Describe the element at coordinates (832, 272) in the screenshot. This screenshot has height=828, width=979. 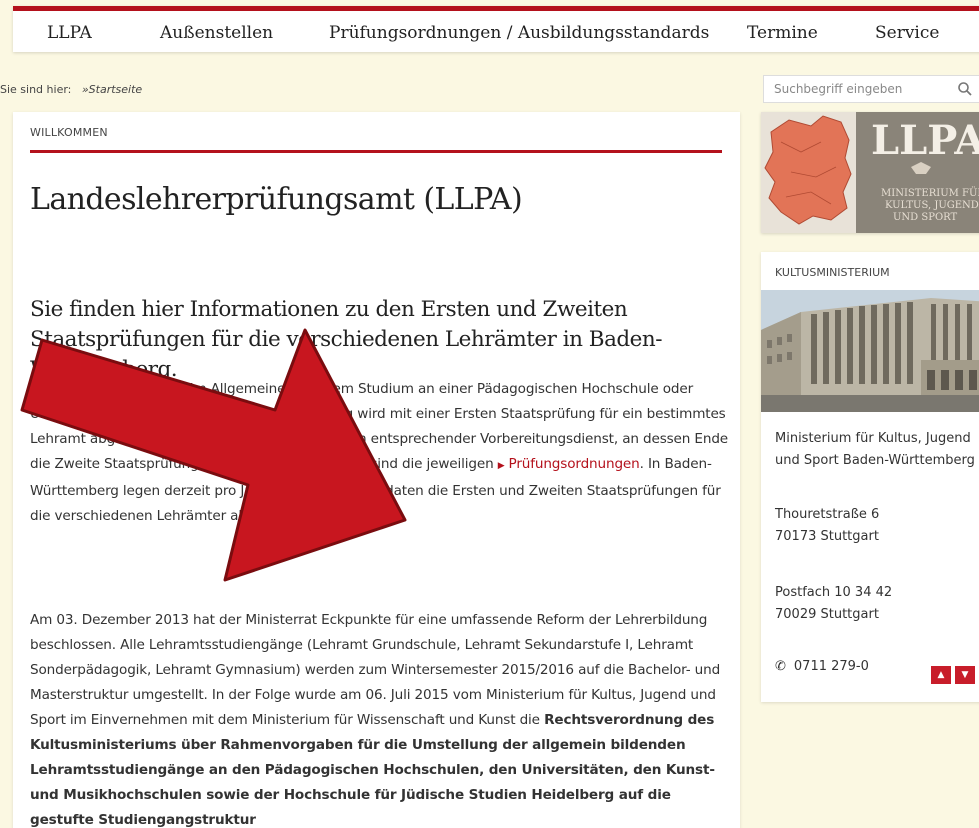
I see `ministry-card-title: KULTUSMINISTERIUM` at that location.